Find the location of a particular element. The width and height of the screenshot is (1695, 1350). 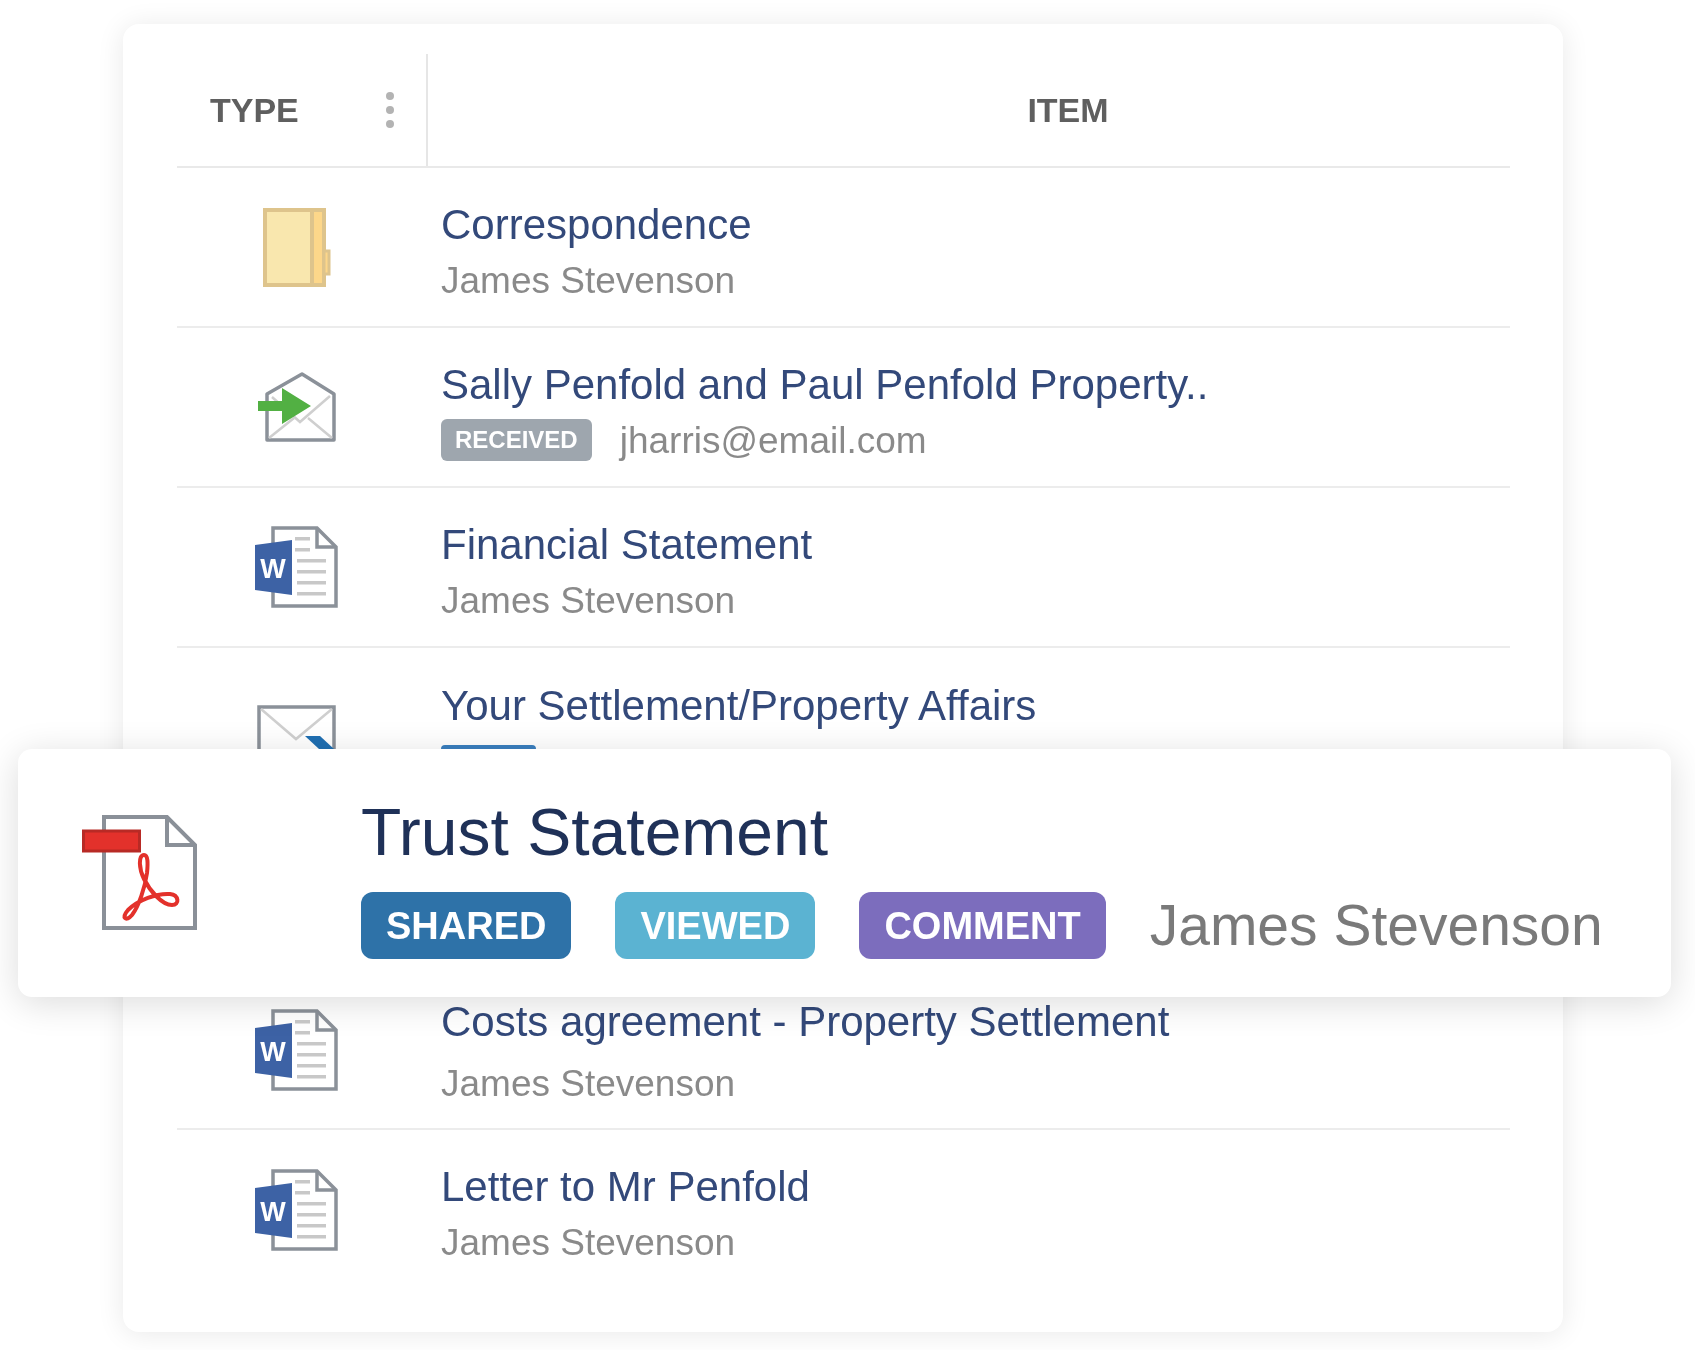

status-tag: VIEWED is located at coordinates (715, 925).